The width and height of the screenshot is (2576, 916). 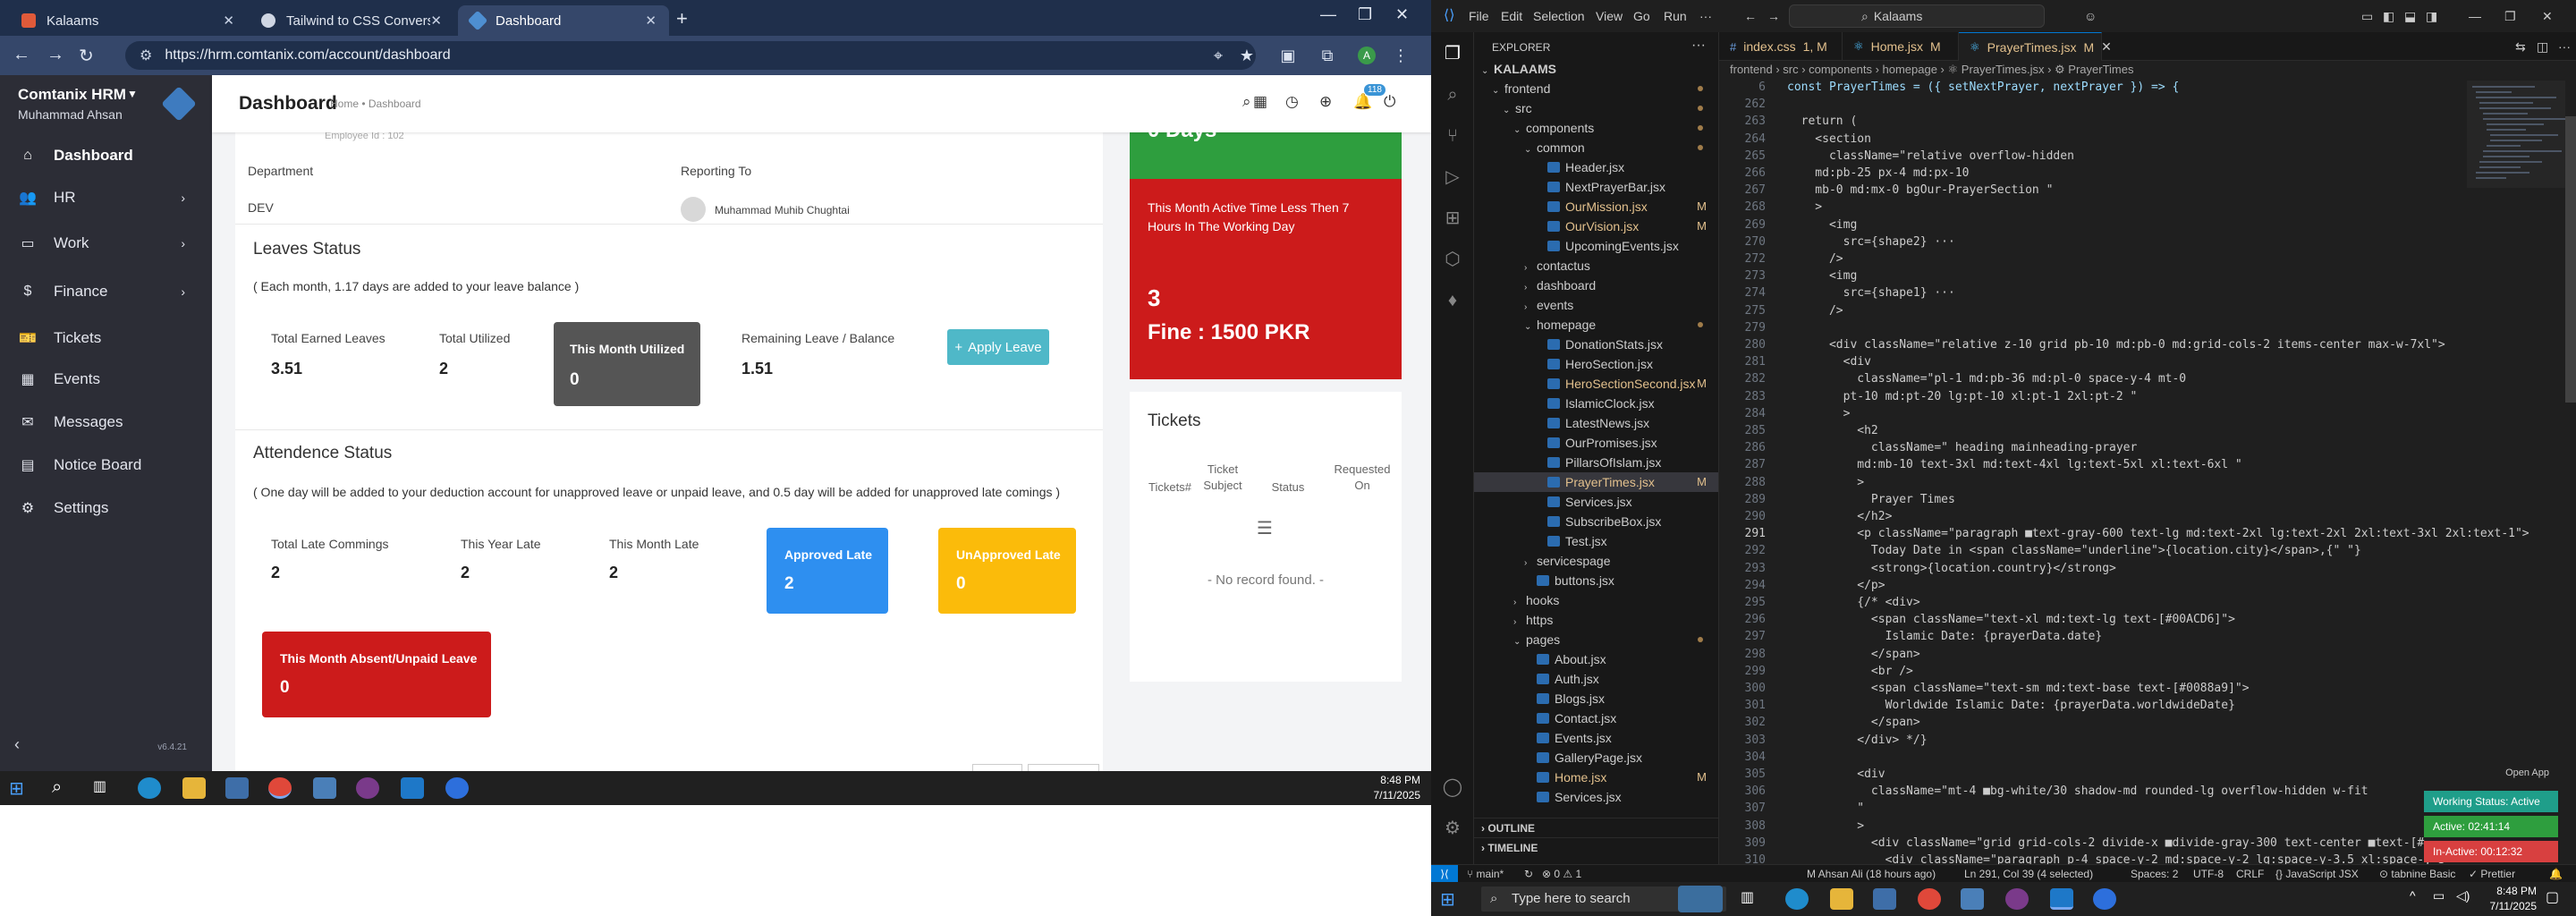 I want to click on pagination-button, so click(x=997, y=767).